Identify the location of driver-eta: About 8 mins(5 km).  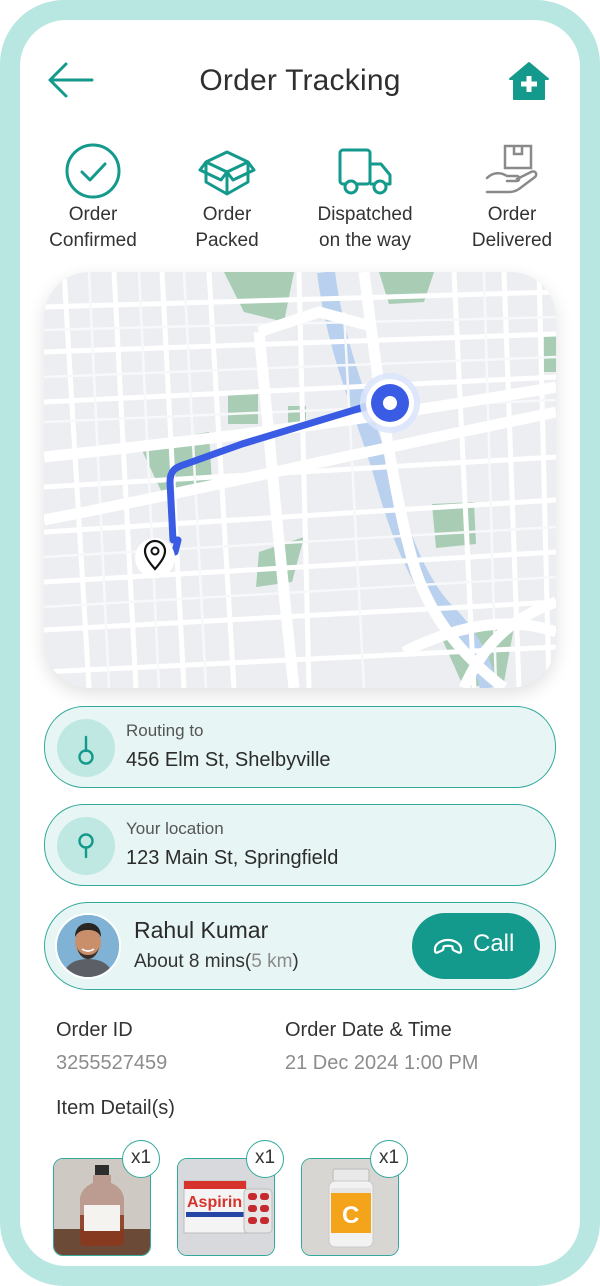
(216, 961).